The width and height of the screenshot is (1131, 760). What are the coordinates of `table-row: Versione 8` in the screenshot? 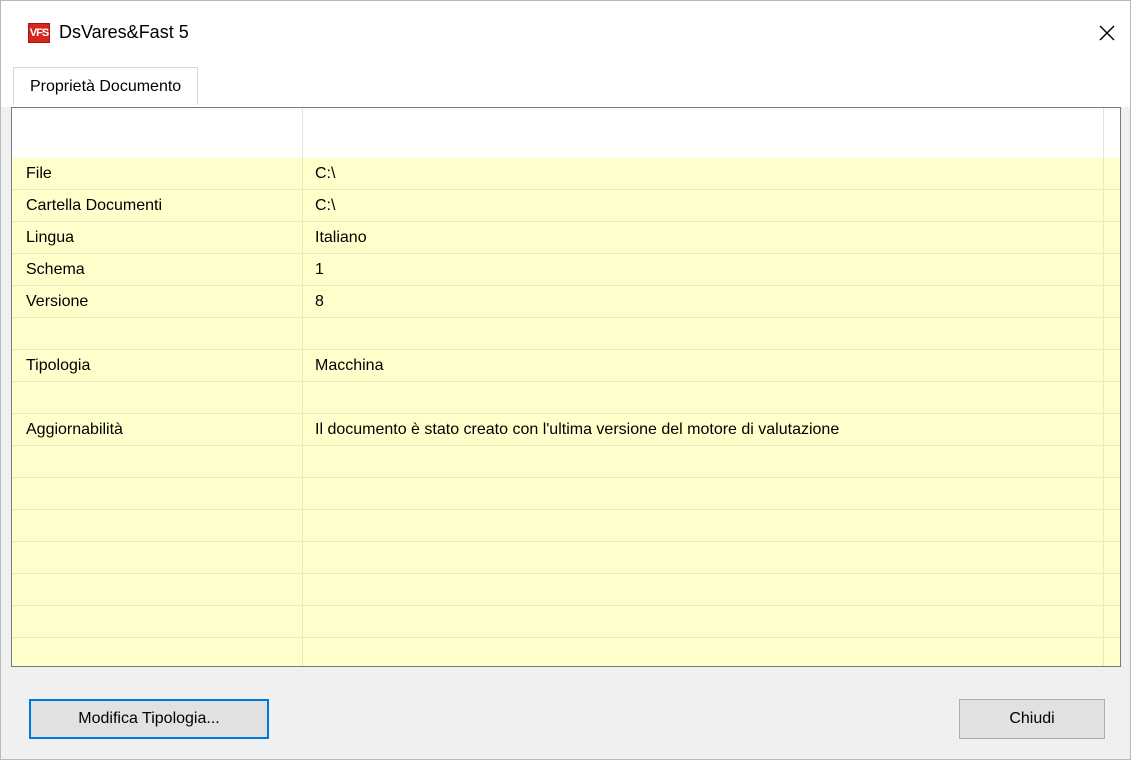 It's located at (566, 302).